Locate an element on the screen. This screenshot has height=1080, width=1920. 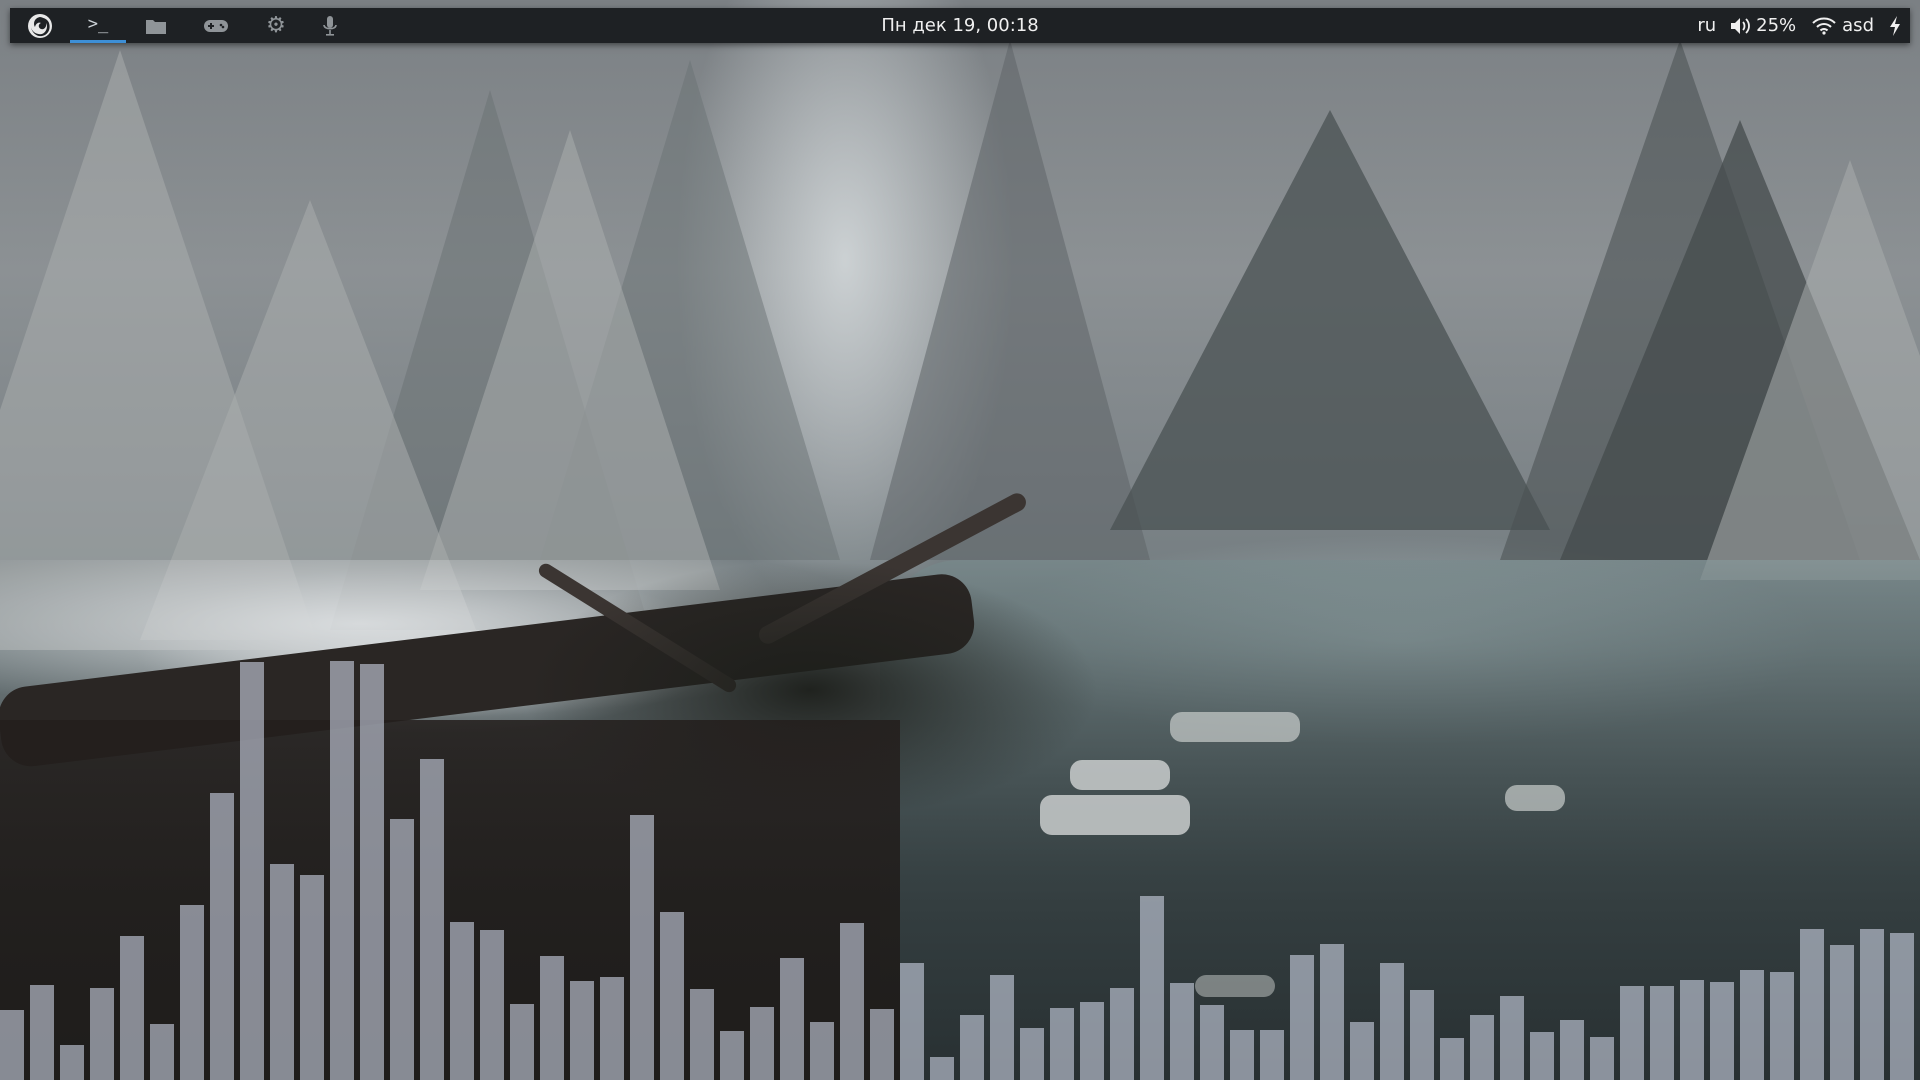
system-tray: ru 25% asd is located at coordinates (1799, 25).